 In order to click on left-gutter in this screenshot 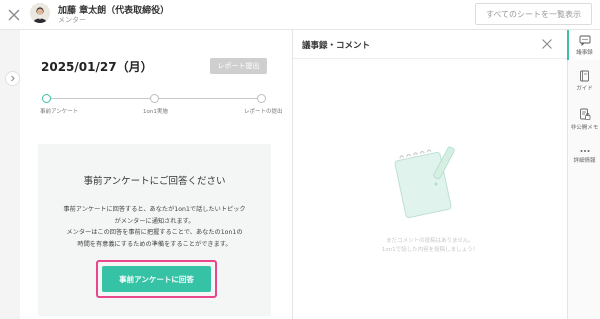, I will do `click(10, 174)`.